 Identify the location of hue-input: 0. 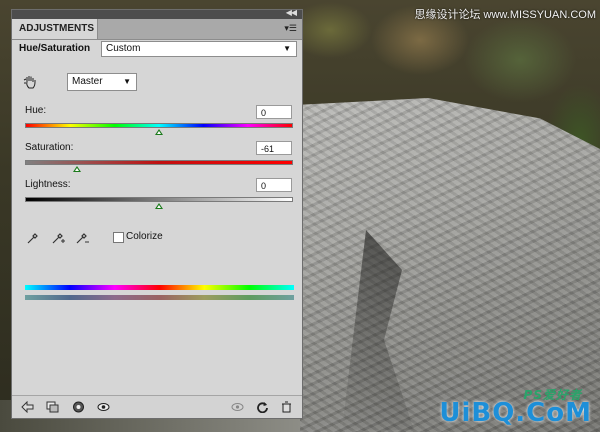
(274, 112).